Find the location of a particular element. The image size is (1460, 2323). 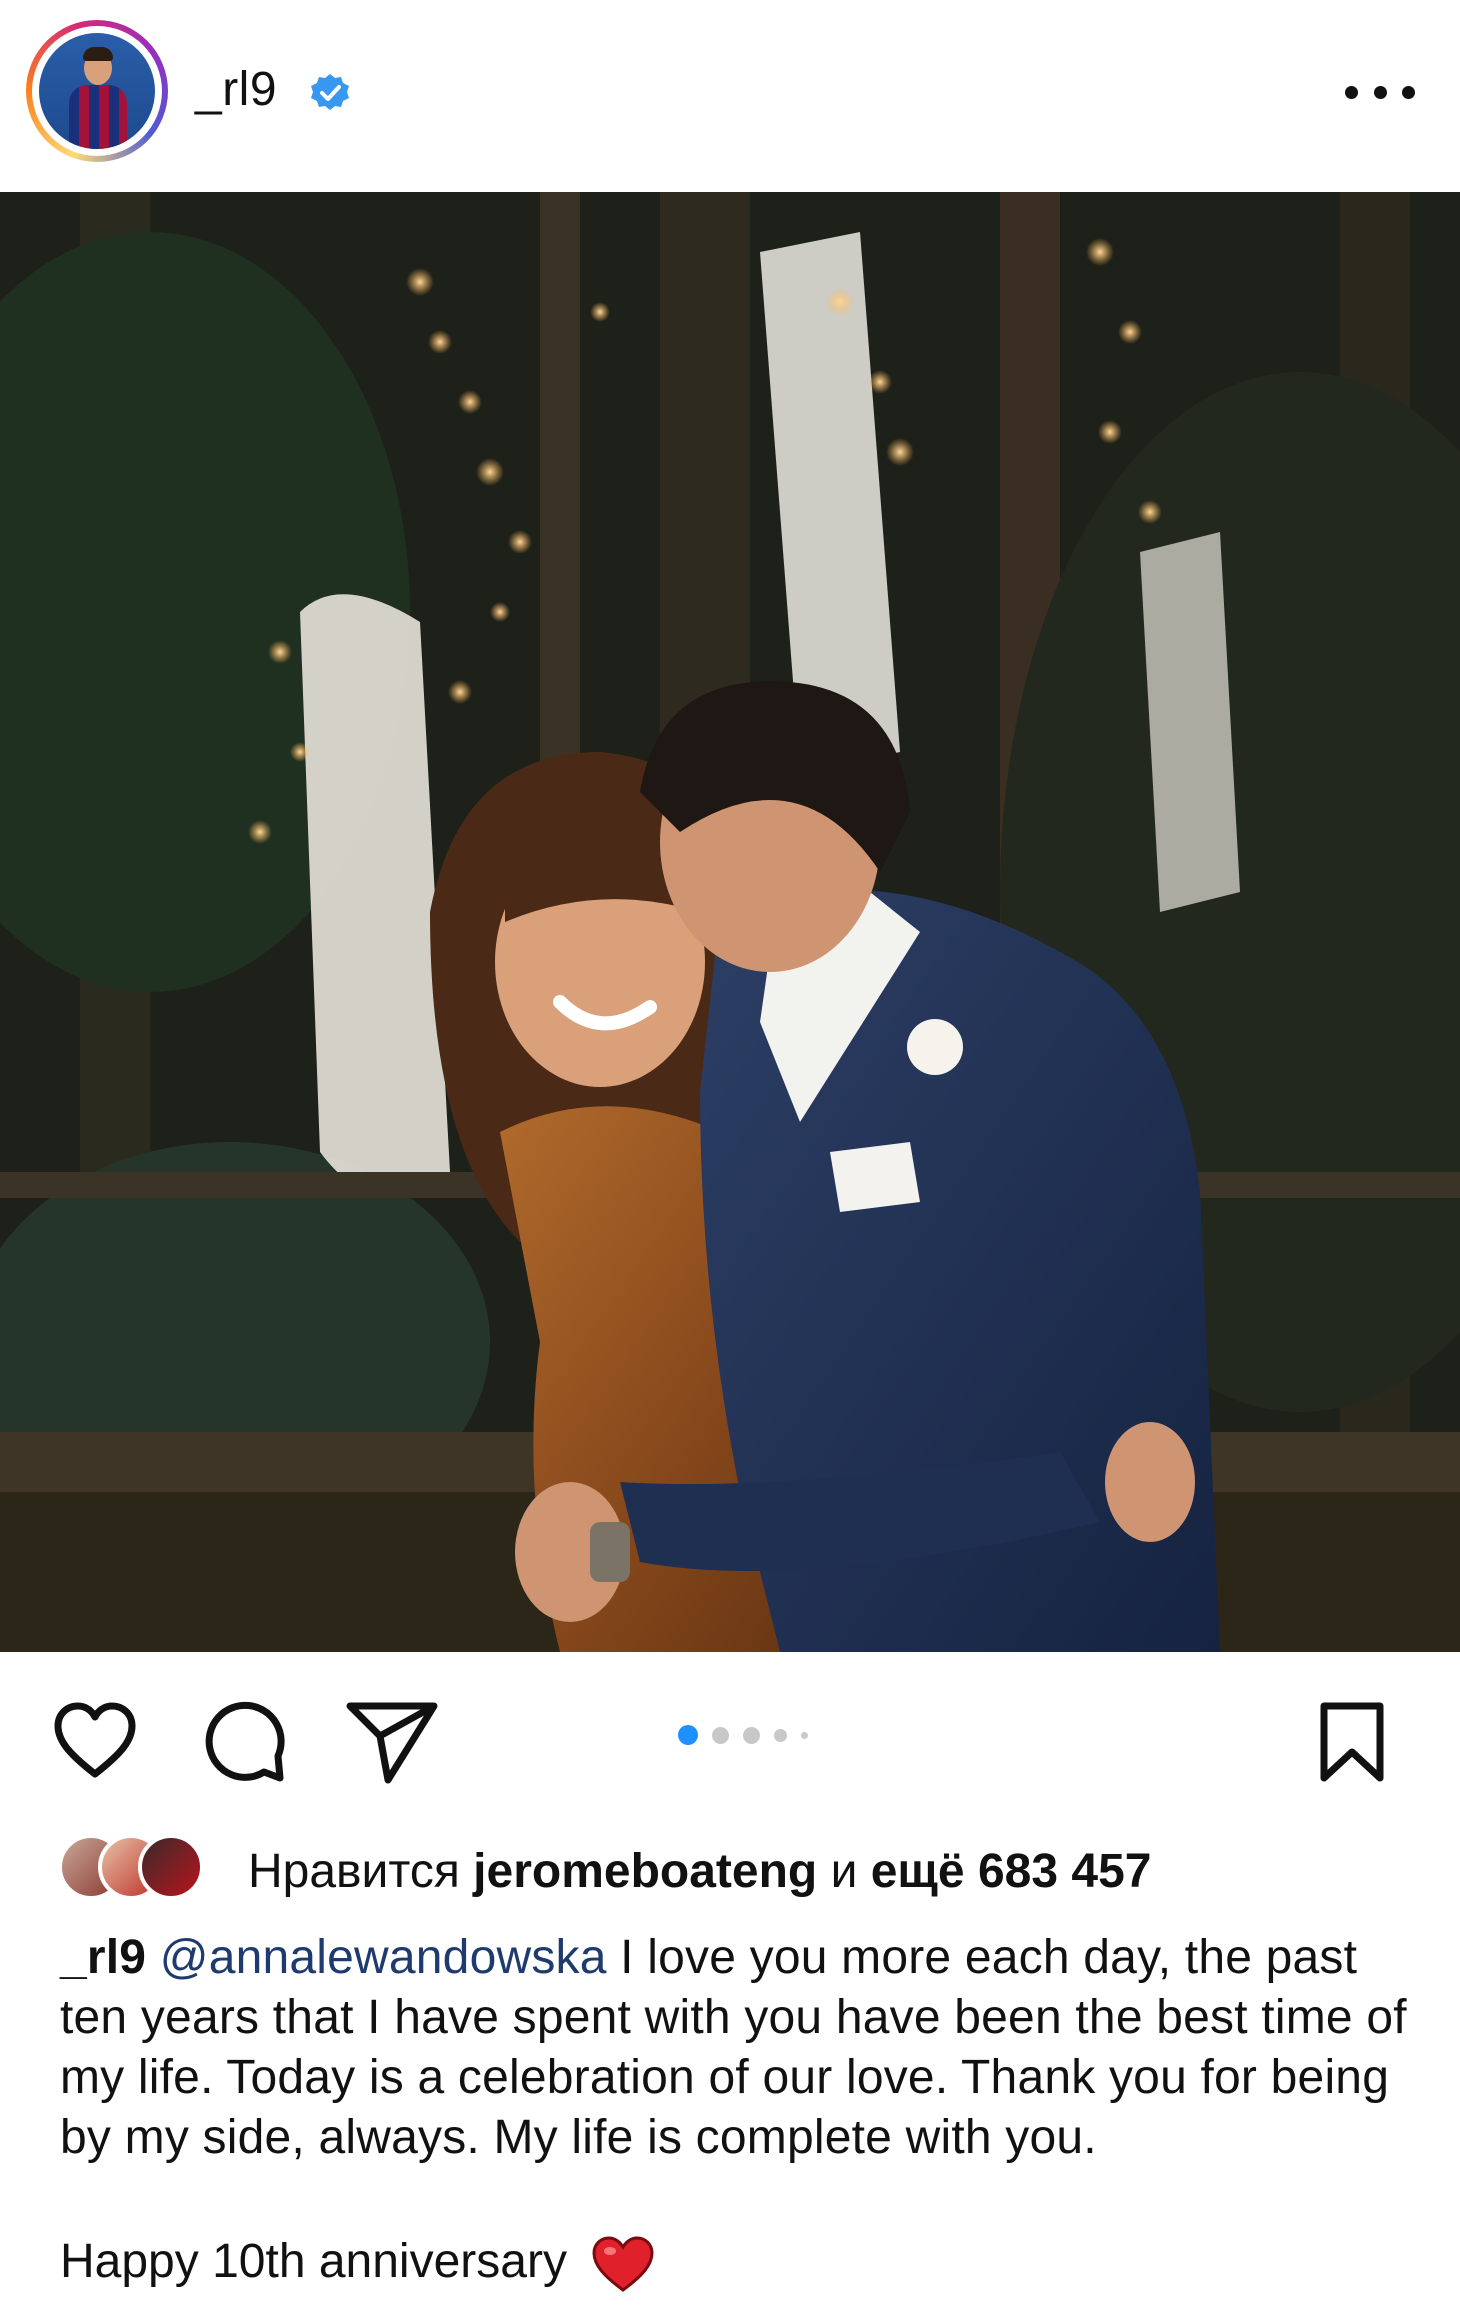

verified-badge-icon is located at coordinates (330, 92).